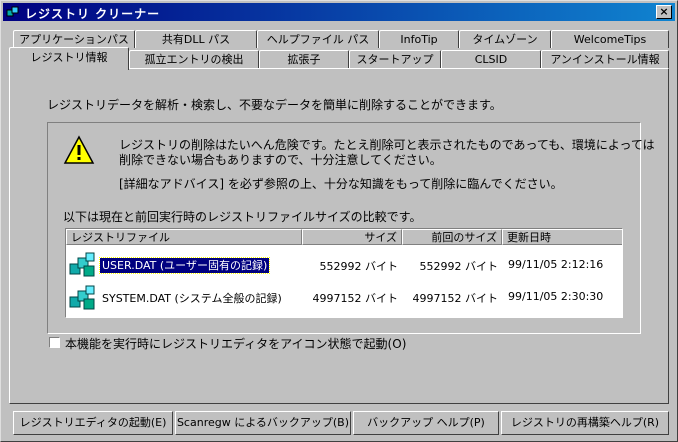 This screenshot has height=442, width=678. I want to click on tab-help-file: ヘルプファイル パス, so click(318, 39).